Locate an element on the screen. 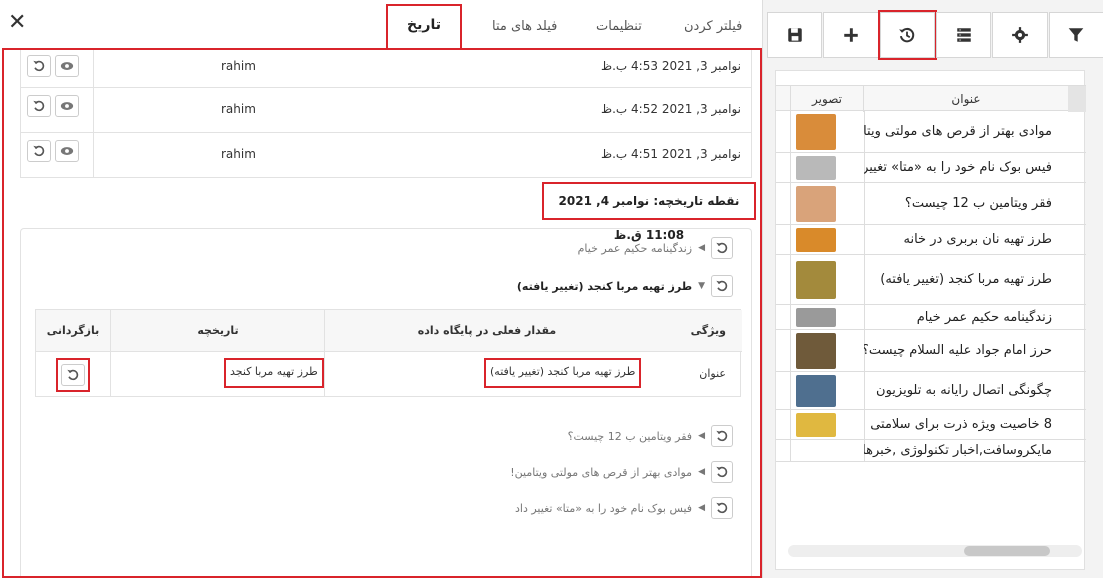 The width and height of the screenshot is (1103, 578). horizontal-scrollbar is located at coordinates (935, 551).